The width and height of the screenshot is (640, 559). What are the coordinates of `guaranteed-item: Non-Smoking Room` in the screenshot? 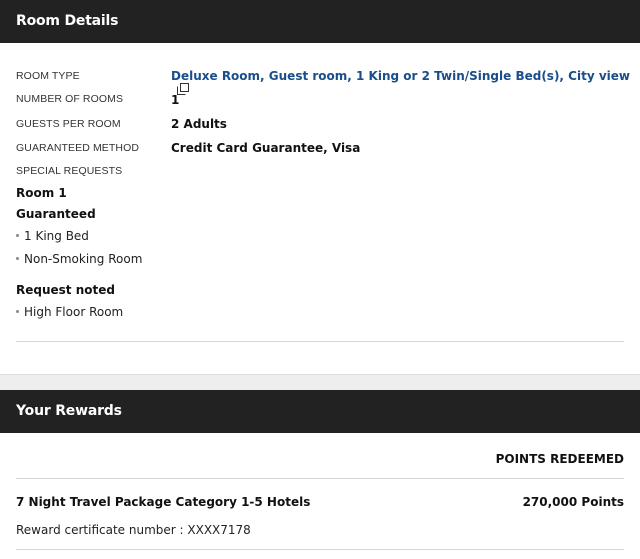 It's located at (79, 259).